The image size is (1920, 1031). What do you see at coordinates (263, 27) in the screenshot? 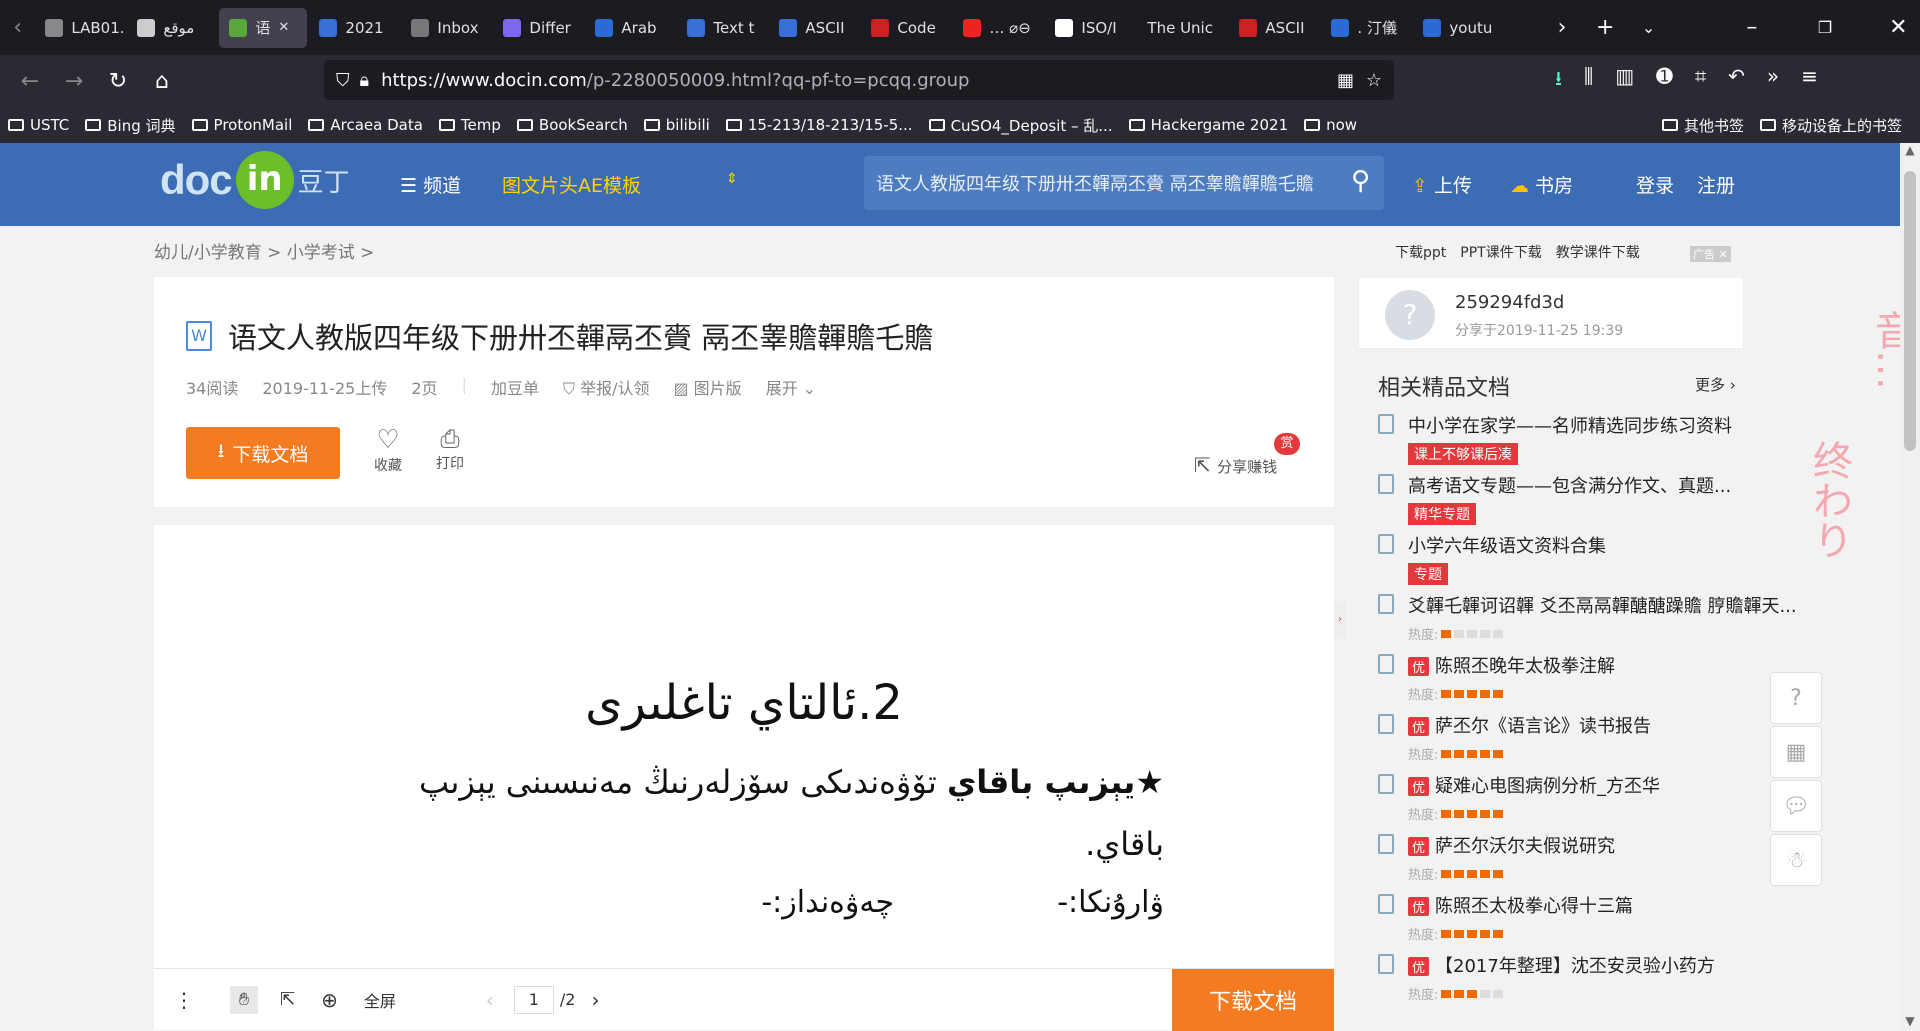
I see `tab-2: 语 ✕` at bounding box center [263, 27].